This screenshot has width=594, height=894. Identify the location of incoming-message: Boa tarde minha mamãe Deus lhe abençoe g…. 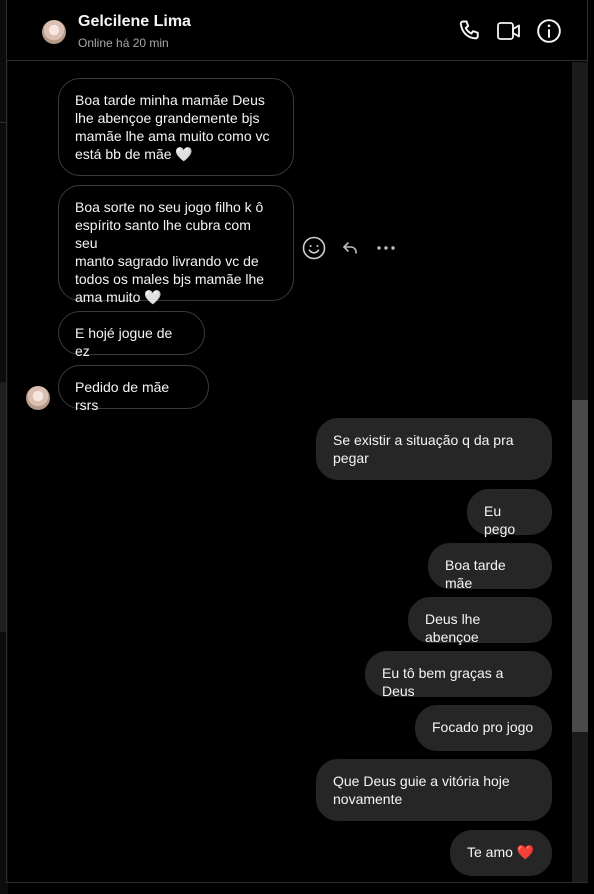
(176, 127).